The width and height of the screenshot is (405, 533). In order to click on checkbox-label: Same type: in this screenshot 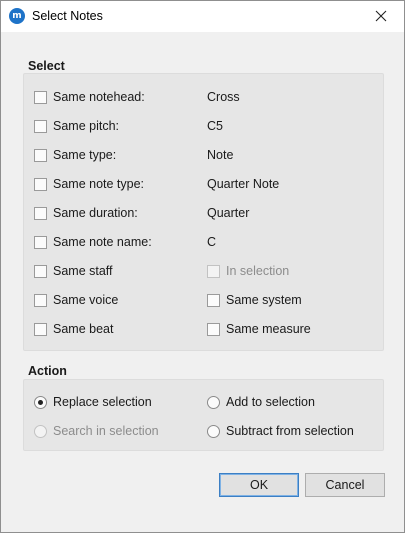, I will do `click(85, 155)`.